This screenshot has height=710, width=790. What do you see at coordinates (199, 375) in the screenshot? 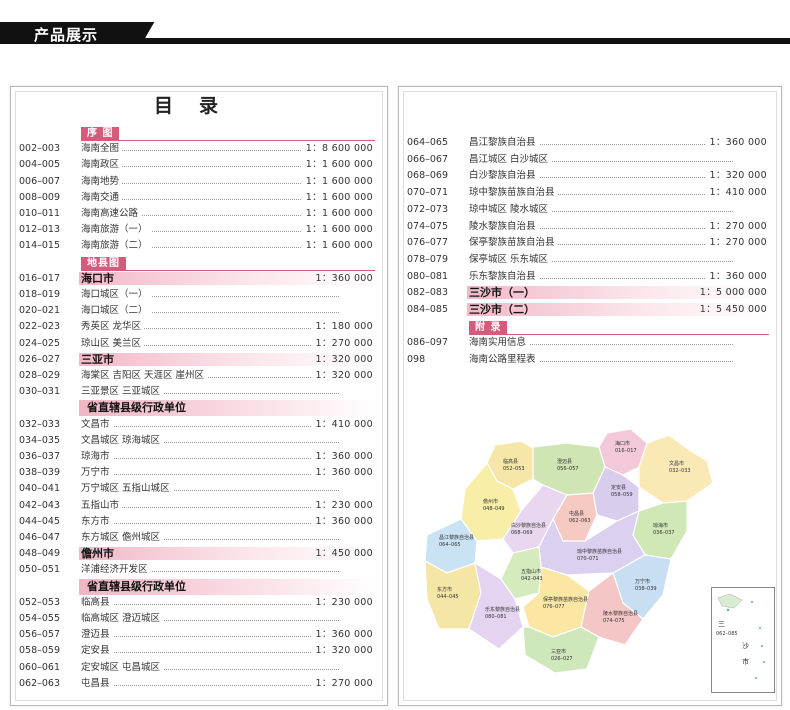
I see `toc-entry: 028–029 海棠区 吉阳区 天涯区 崖州区 1：320 000` at bounding box center [199, 375].